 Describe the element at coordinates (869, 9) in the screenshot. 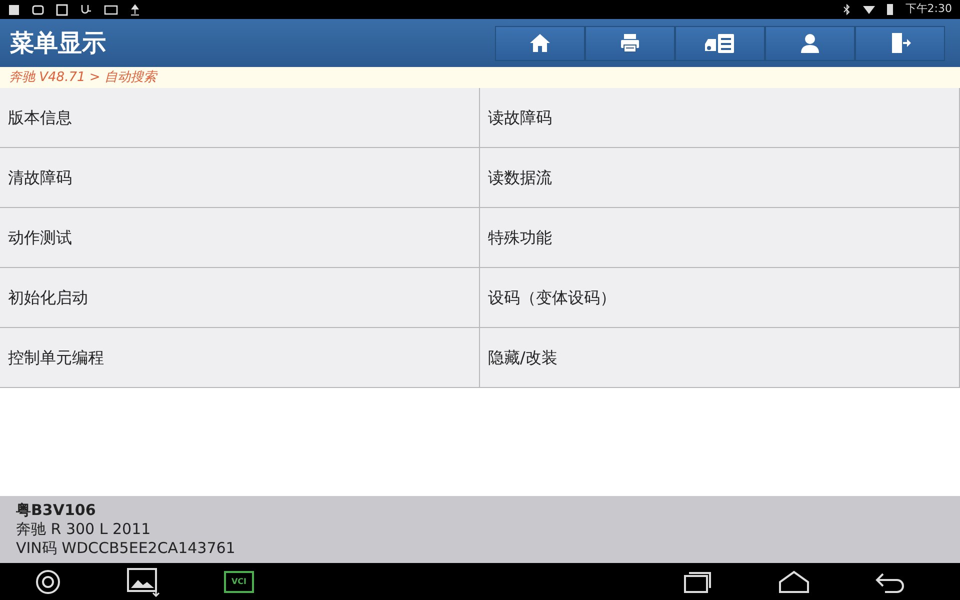

I see `wifi-icon` at that location.